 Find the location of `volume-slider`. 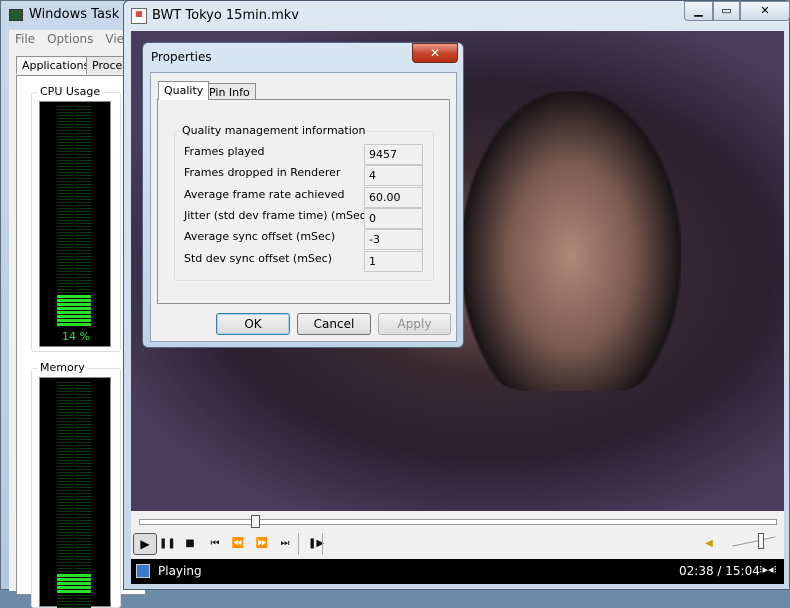

volume-slider is located at coordinates (754, 541).